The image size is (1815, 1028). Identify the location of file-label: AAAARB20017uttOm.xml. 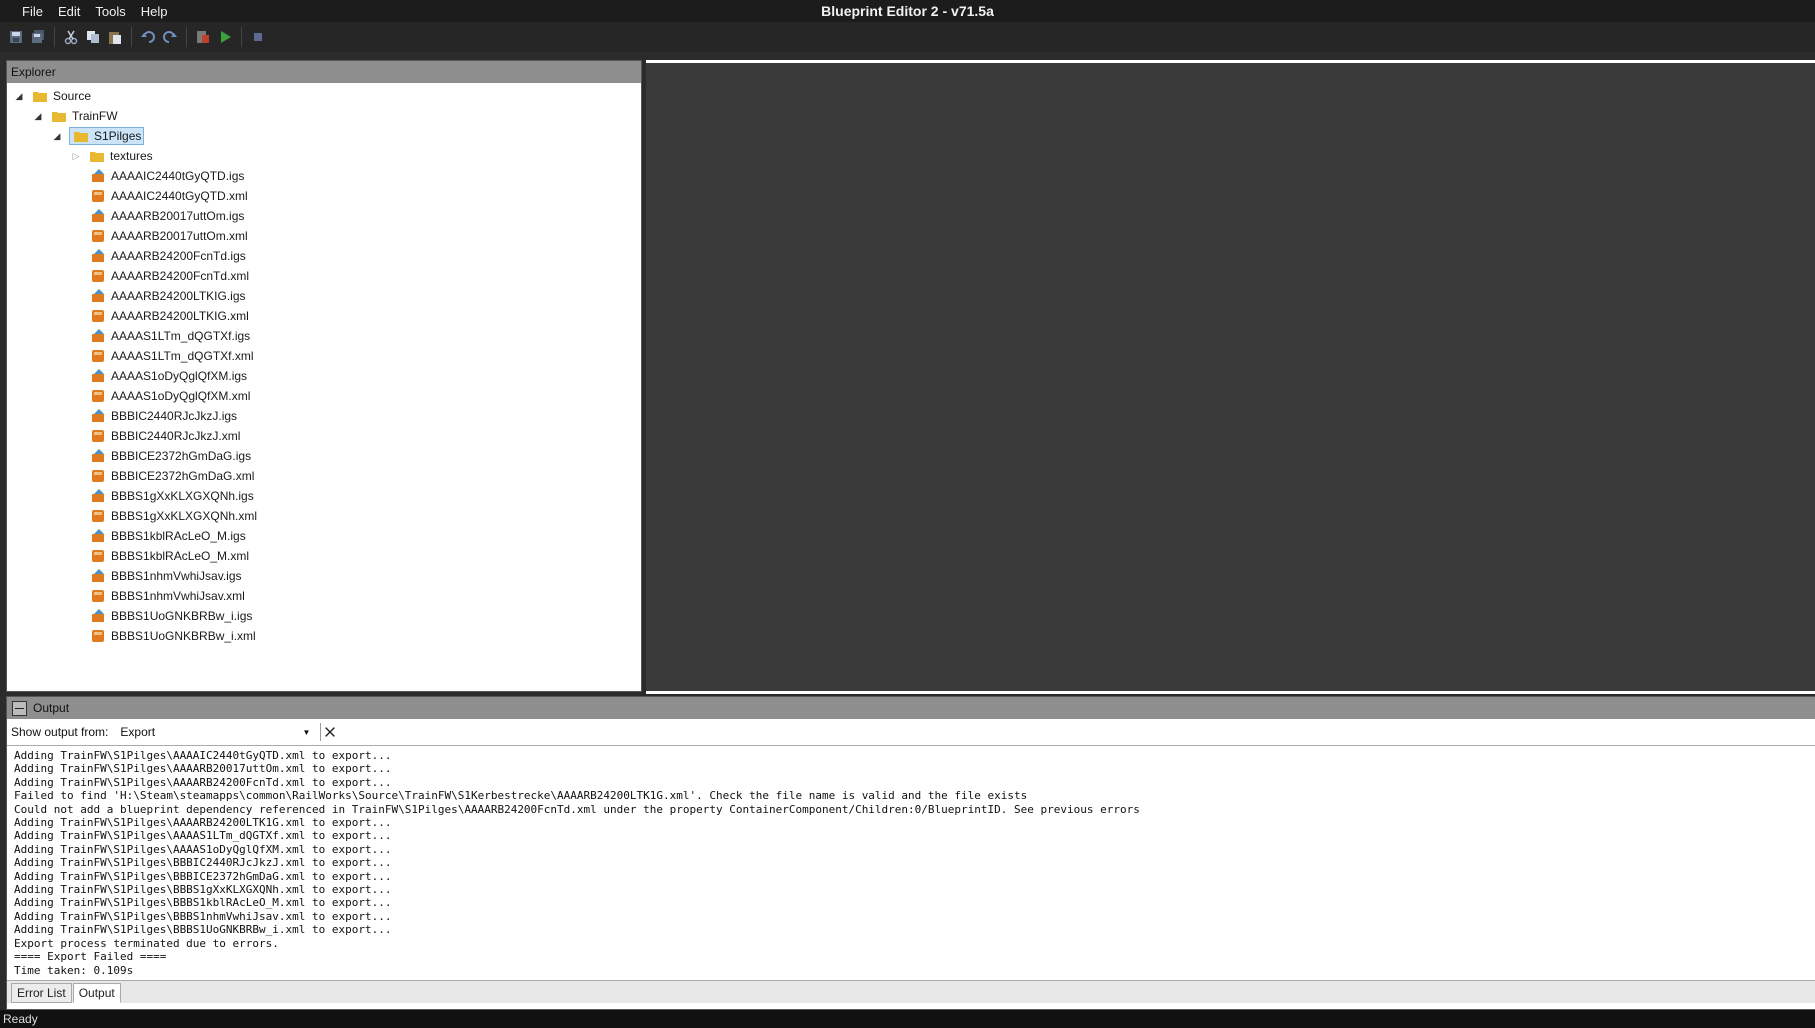
(179, 236).